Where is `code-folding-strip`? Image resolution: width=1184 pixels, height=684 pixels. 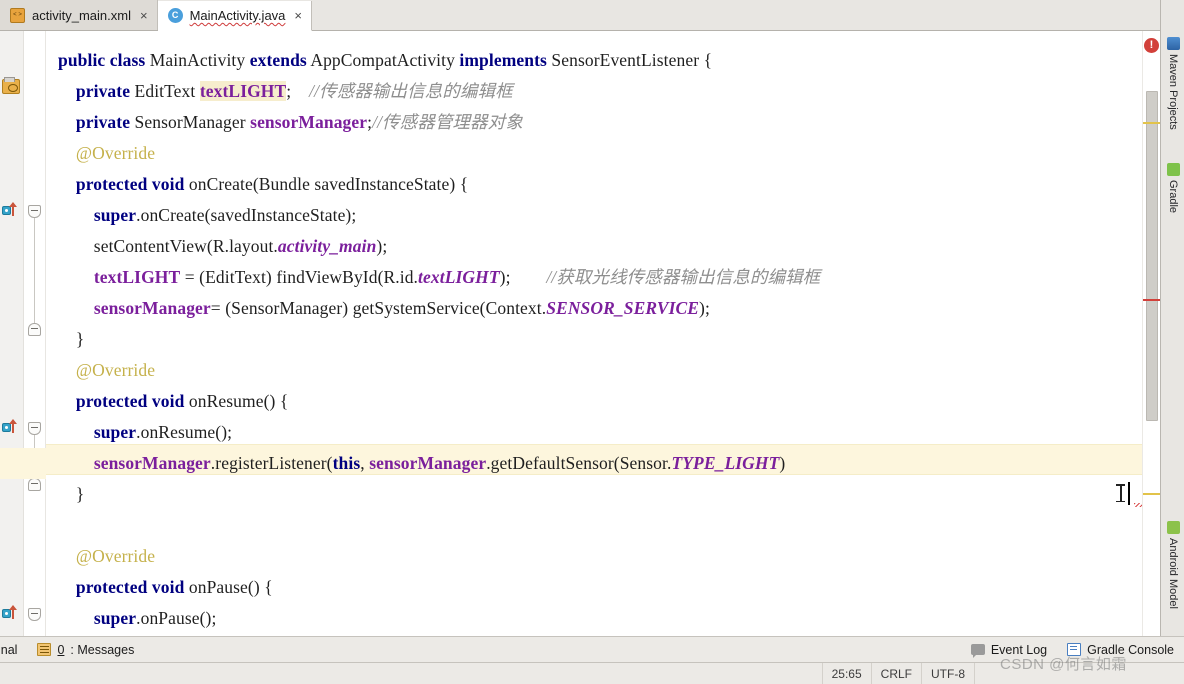
code-folding-strip is located at coordinates (35, 339).